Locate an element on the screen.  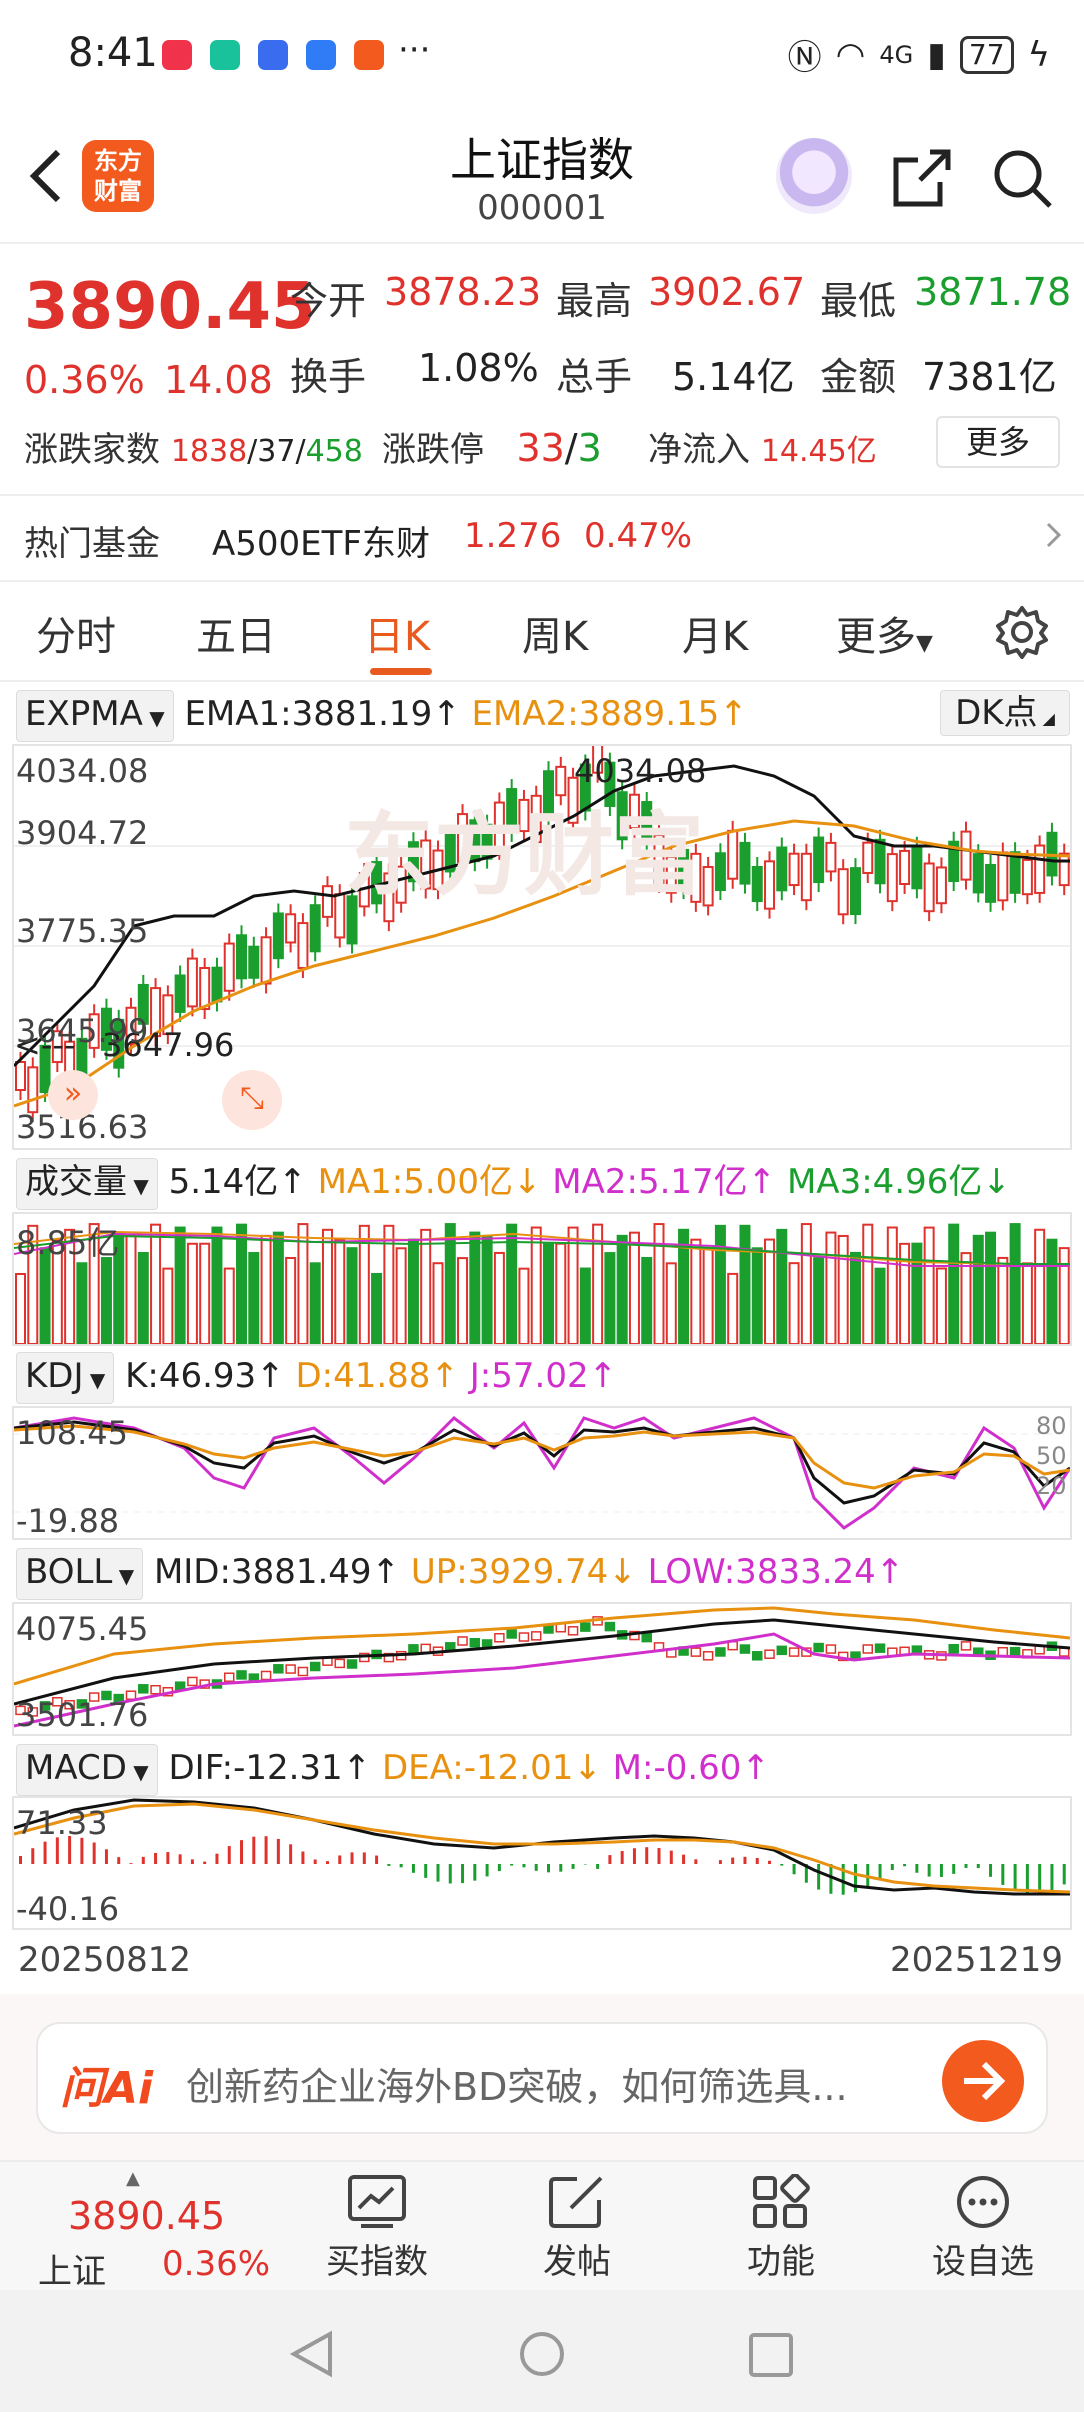
search-icon is located at coordinates (1022, 178).